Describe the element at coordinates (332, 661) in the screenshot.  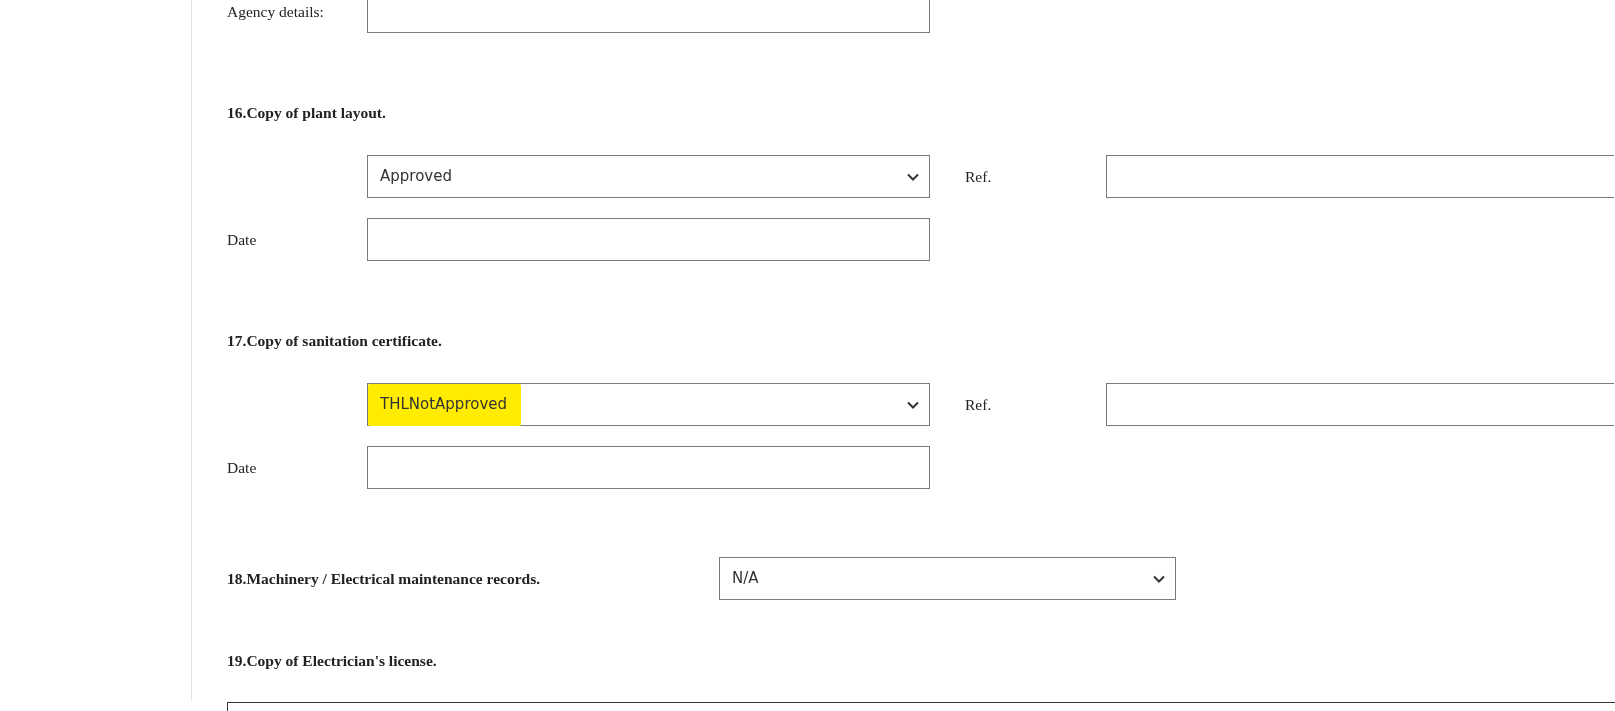
I see `section-heading: 19.Copy of Electrician's license.` at that location.